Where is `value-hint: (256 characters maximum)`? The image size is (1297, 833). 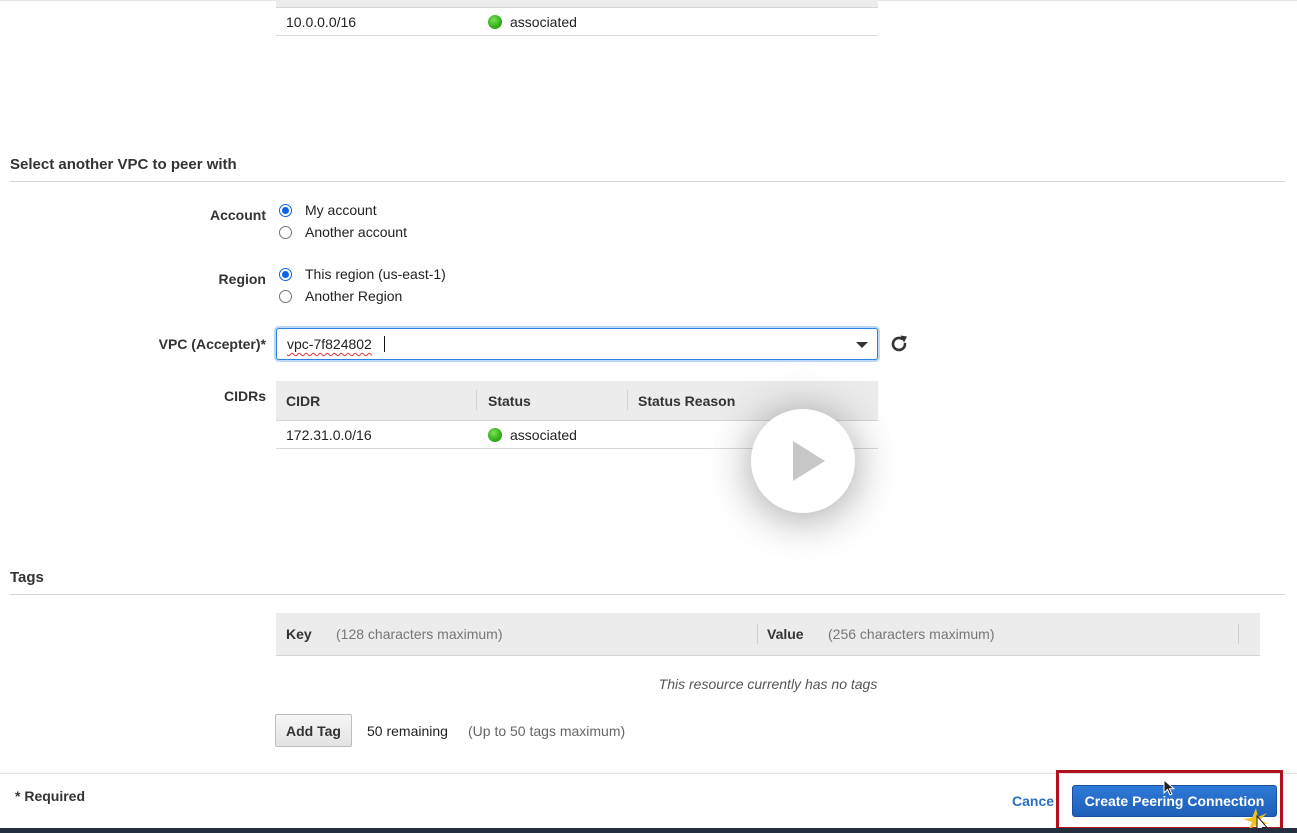
value-hint: (256 characters maximum) is located at coordinates (911, 634).